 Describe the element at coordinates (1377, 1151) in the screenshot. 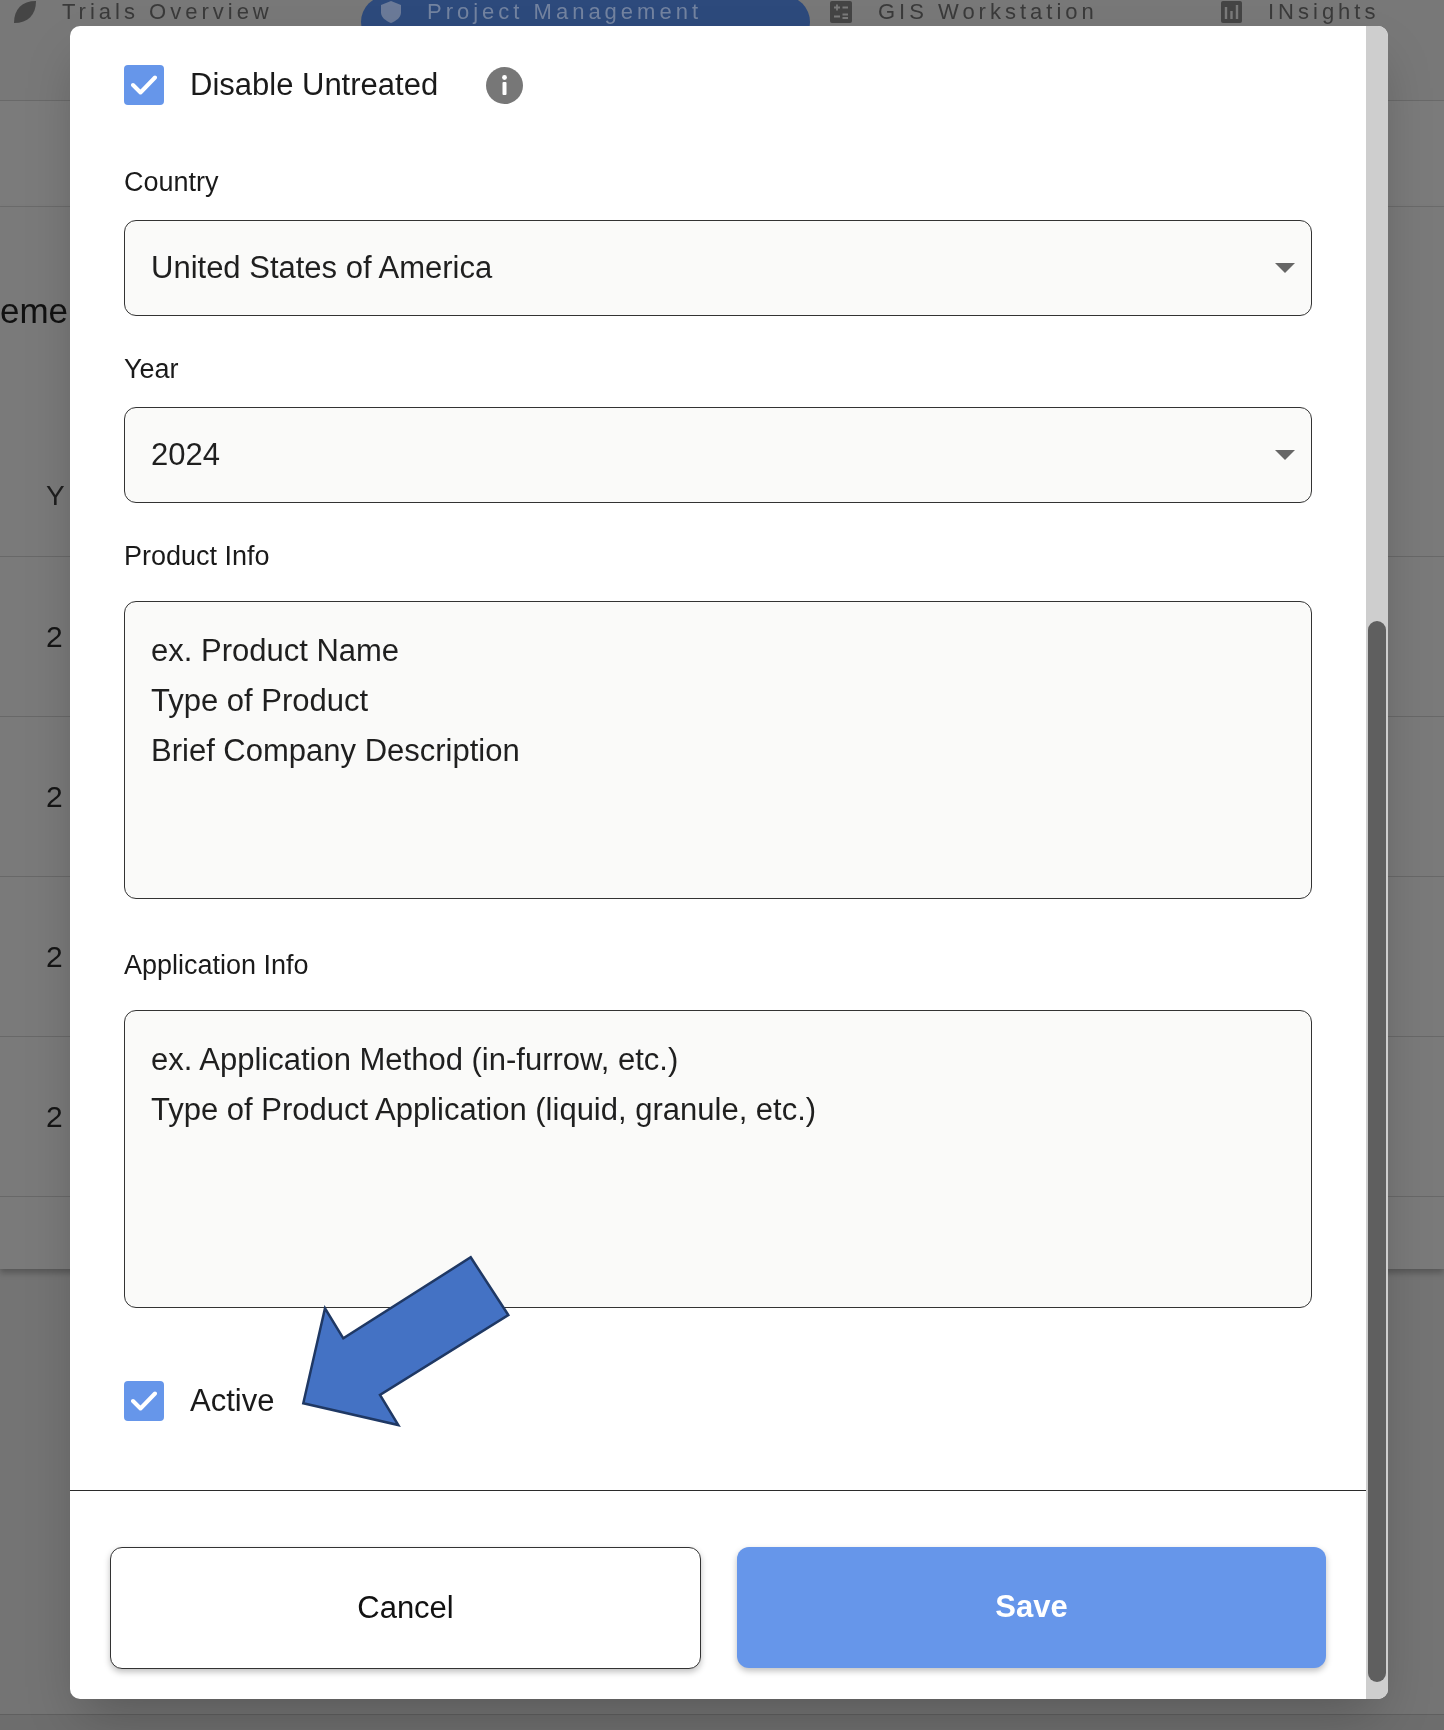

I see `scrollbar-thumb` at that location.